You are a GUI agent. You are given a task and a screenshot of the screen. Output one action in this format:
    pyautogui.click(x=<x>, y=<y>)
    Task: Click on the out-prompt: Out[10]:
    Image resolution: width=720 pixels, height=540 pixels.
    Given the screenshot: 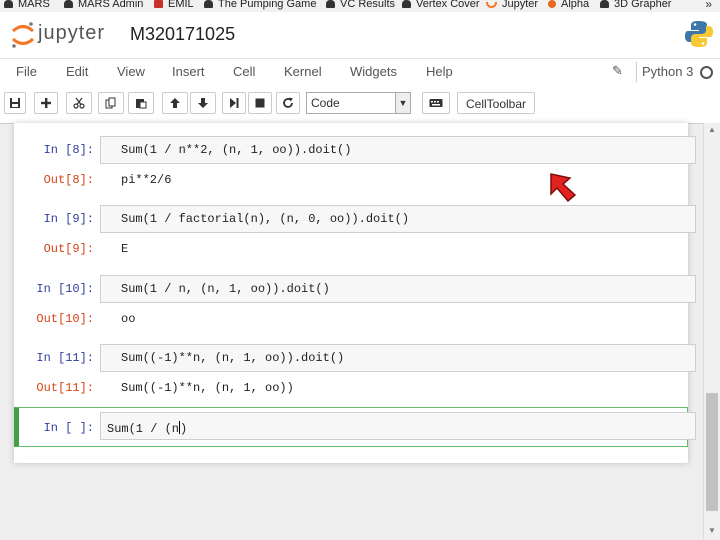 What is the action you would take?
    pyautogui.click(x=65, y=319)
    